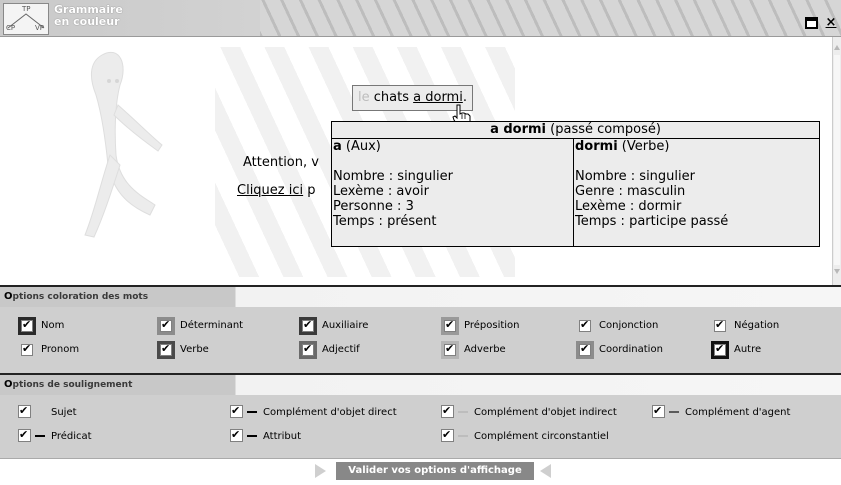  I want to click on click-here-text: Cliquez ici p, so click(276, 190).